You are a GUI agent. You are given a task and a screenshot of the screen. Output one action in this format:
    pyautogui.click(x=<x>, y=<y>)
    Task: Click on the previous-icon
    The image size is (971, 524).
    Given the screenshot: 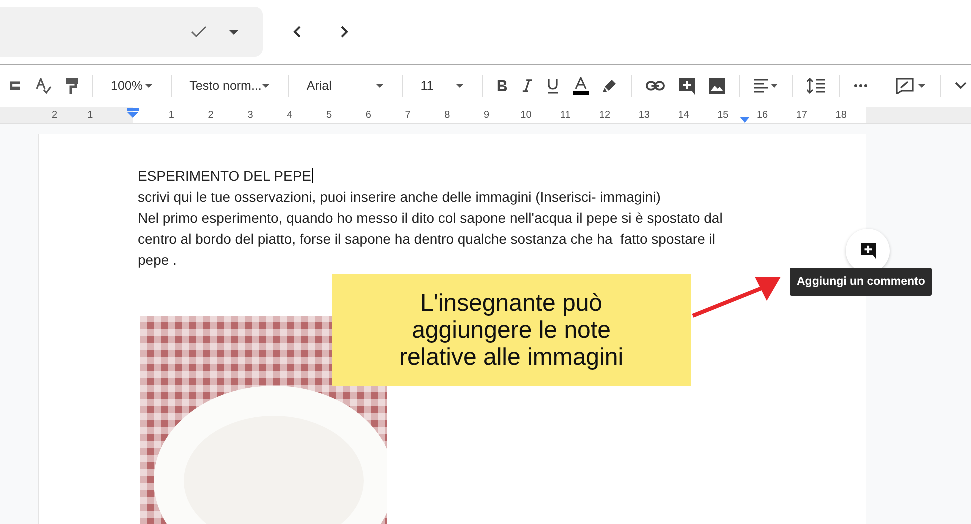 What is the action you would take?
    pyautogui.click(x=297, y=32)
    